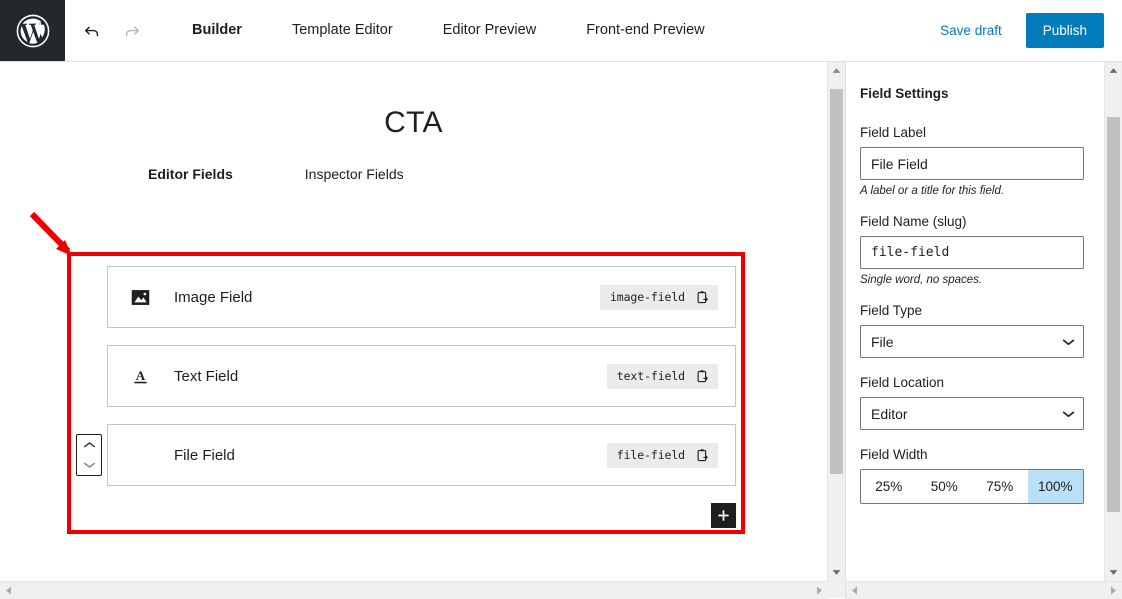 The image size is (1122, 599). Describe the element at coordinates (489, 30) in the screenshot. I see `nav-tab-editor-preview: Editor Preview` at that location.